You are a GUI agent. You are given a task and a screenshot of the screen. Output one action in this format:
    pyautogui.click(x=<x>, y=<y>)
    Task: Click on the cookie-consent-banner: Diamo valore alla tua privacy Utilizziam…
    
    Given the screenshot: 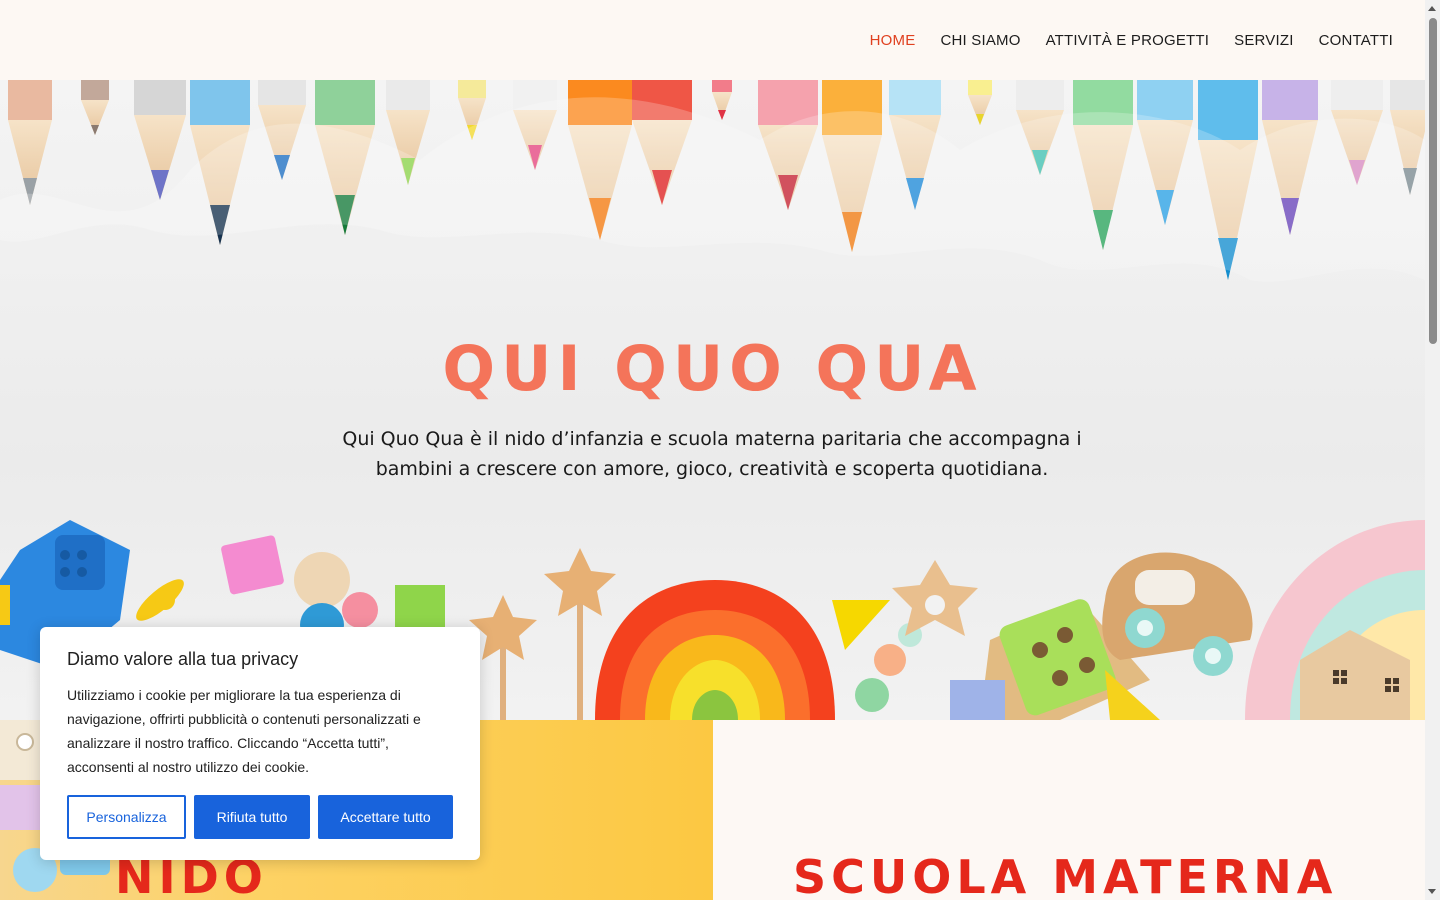 What is the action you would take?
    pyautogui.click(x=260, y=743)
    